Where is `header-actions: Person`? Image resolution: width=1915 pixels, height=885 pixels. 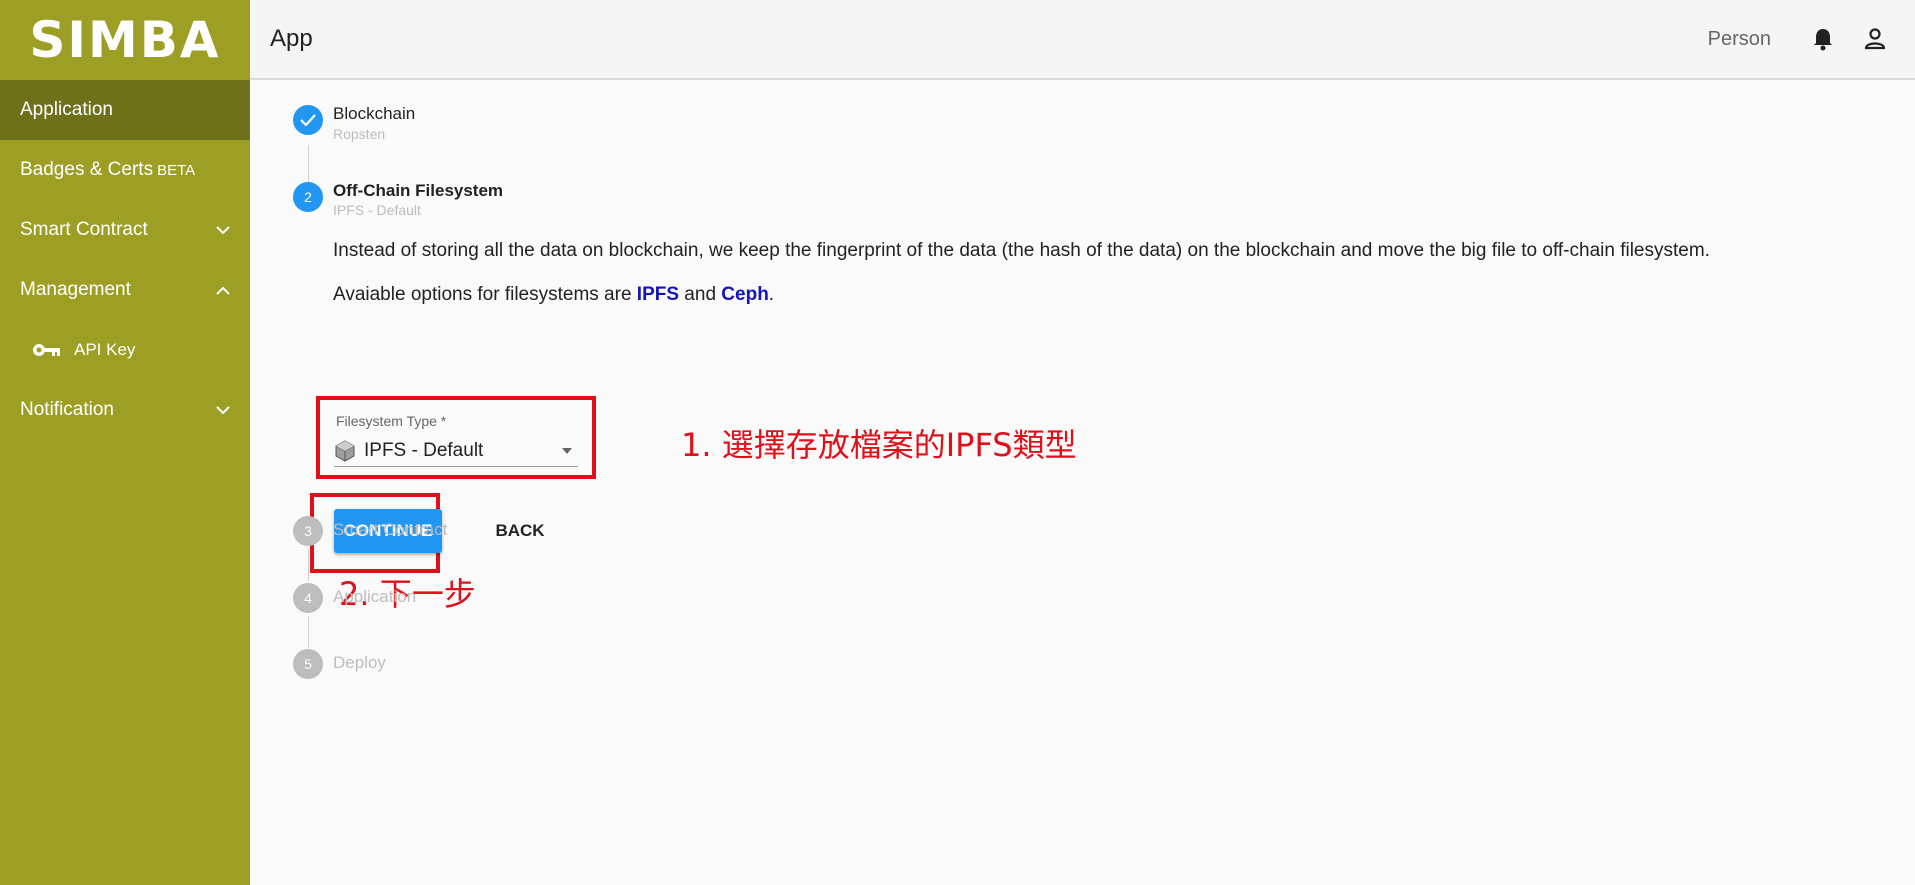
header-actions: Person is located at coordinates (1811, 39).